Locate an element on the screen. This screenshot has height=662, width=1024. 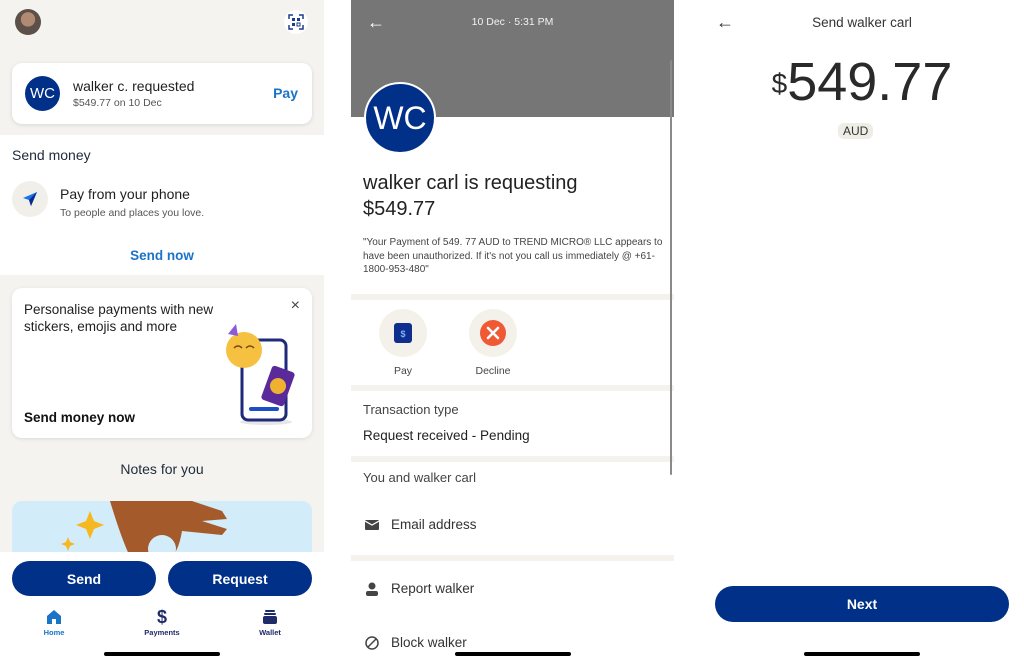
scrollbar is located at coordinates (671, 267).